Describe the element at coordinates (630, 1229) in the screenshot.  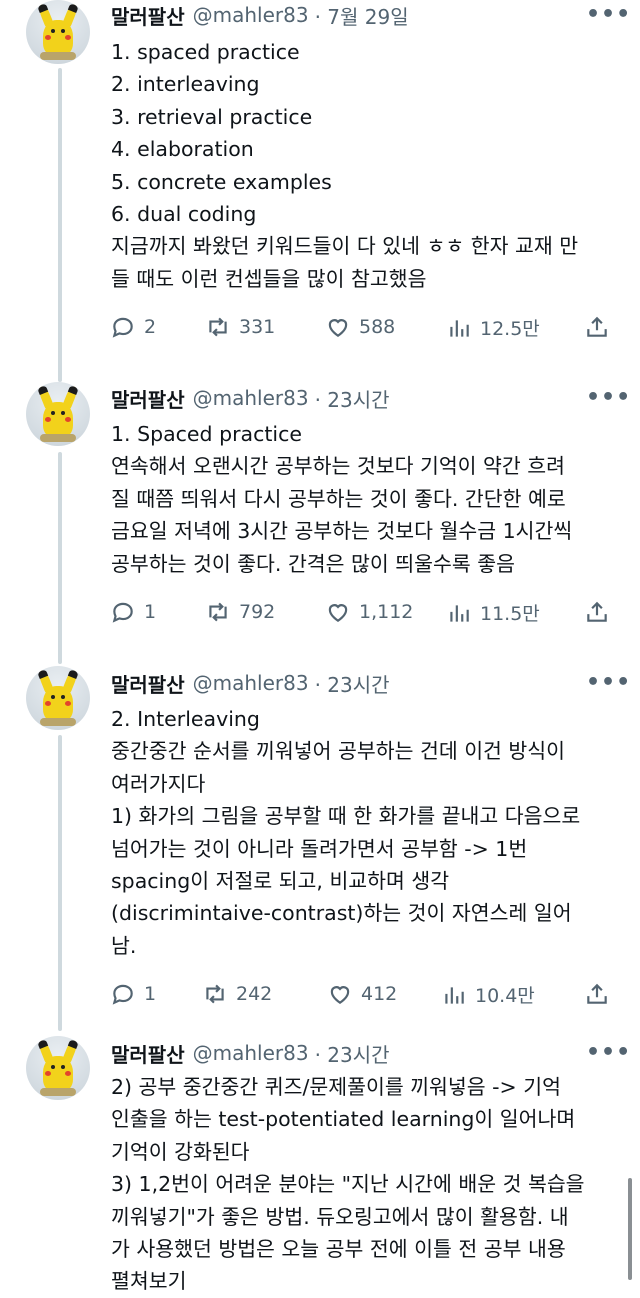
I see `scrollbar` at that location.